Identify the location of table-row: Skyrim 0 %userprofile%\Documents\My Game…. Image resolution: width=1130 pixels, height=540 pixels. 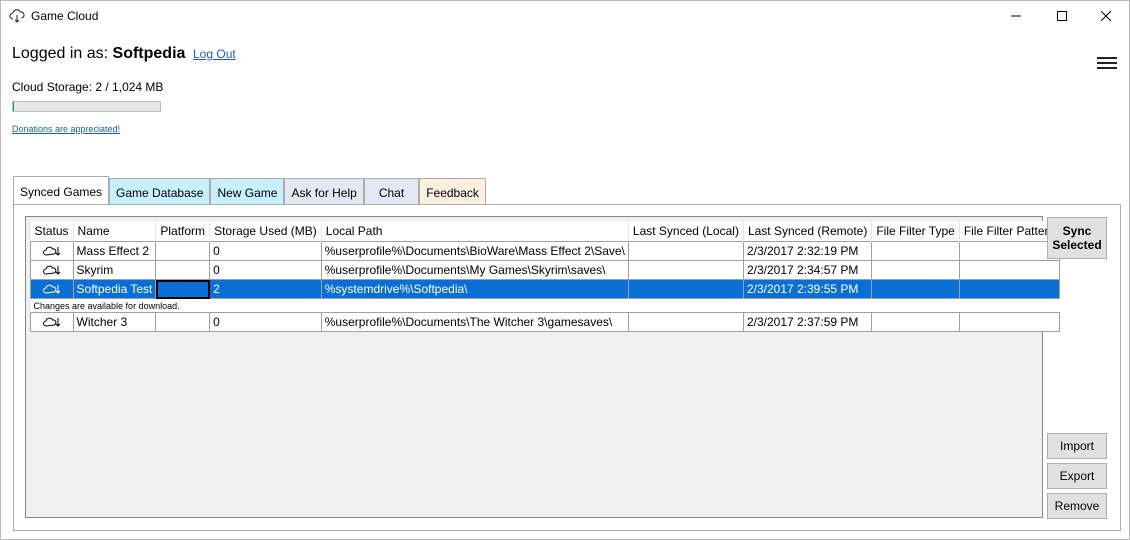
(545, 270).